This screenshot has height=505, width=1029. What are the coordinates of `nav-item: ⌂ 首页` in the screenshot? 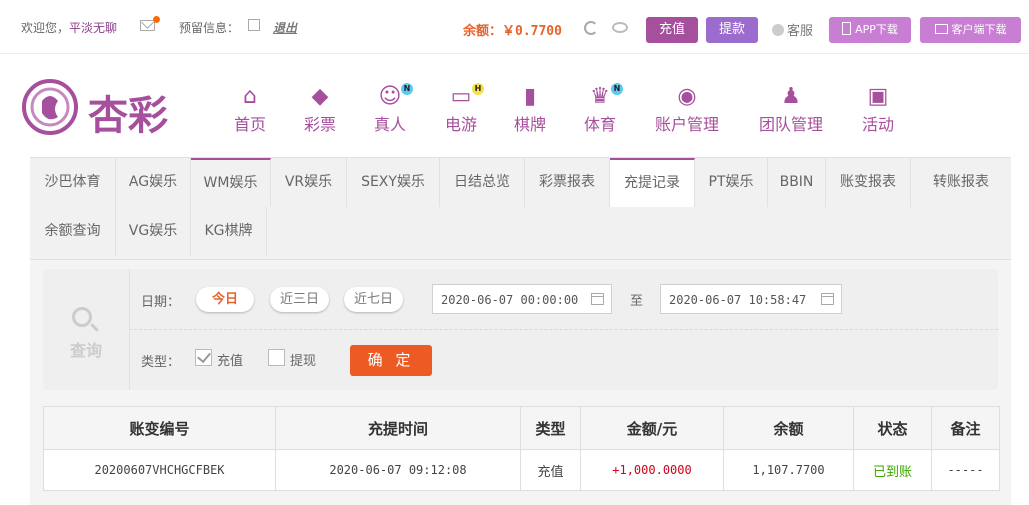 It's located at (250, 110).